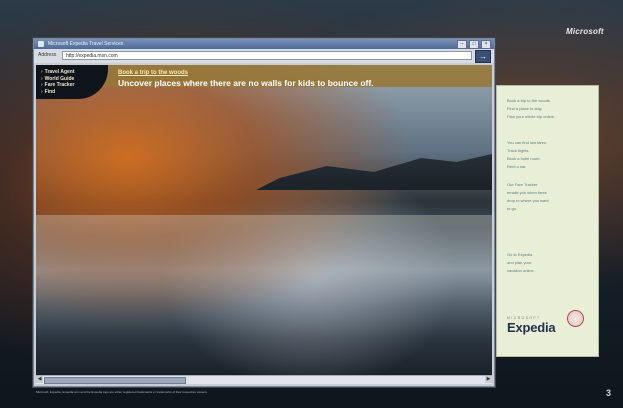  What do you see at coordinates (153, 73) in the screenshot?
I see `book-trip-link: Book a trip to the woods` at bounding box center [153, 73].